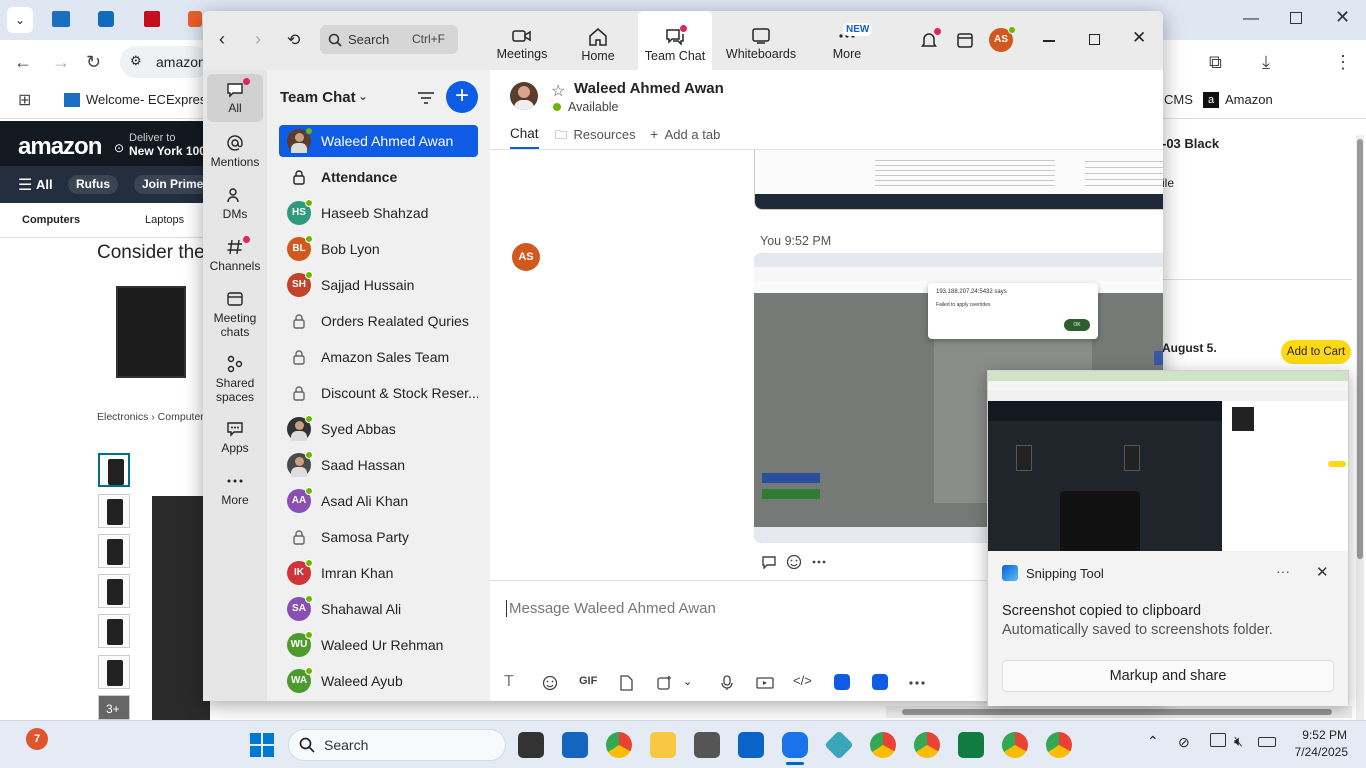  What do you see at coordinates (1316, 735) in the screenshot?
I see `clock-time: 9:52 PM` at bounding box center [1316, 735].